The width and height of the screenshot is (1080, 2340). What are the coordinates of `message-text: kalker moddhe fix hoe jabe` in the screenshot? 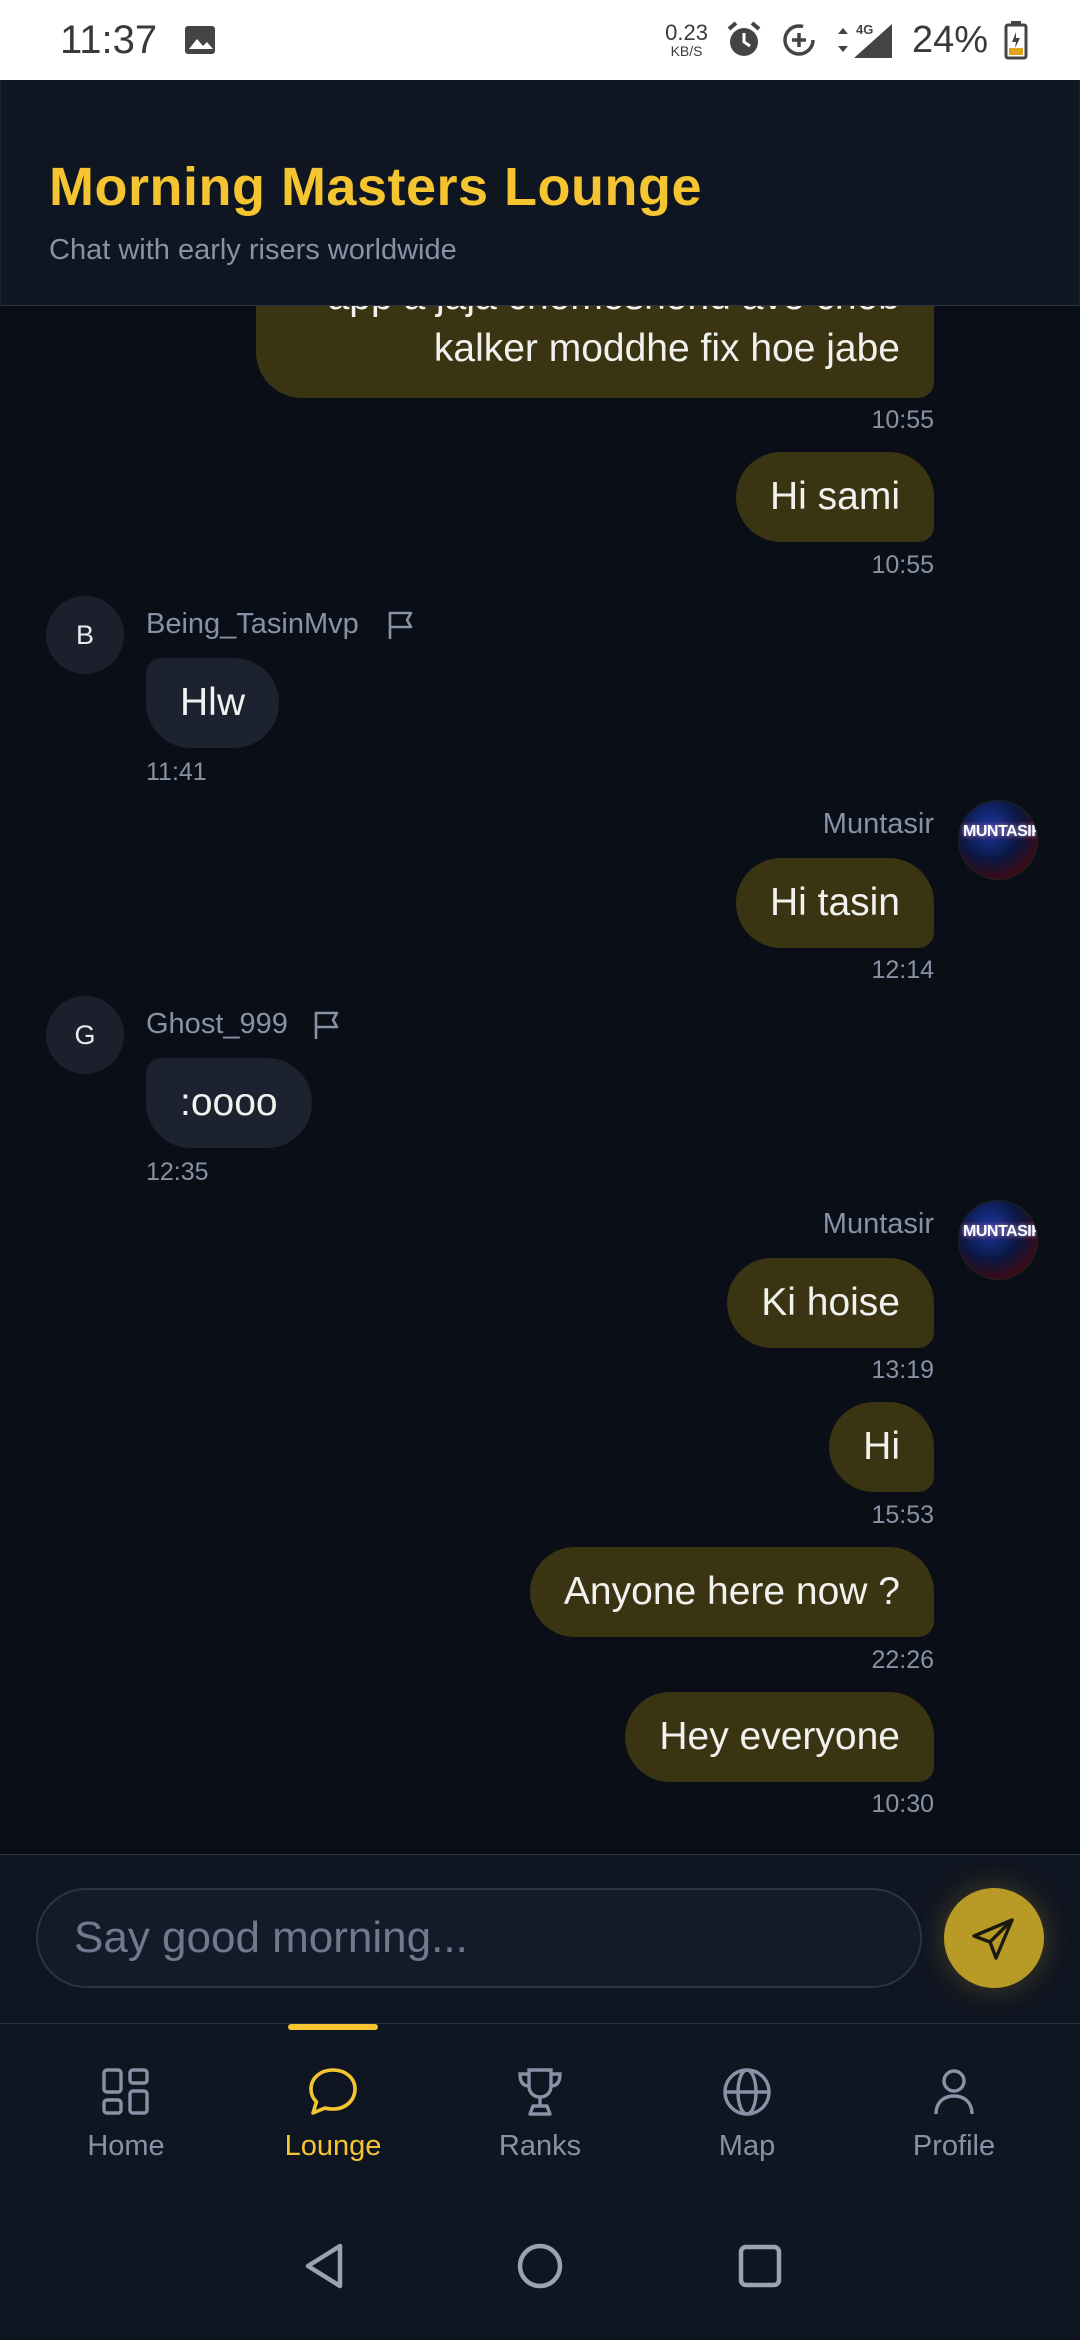 It's located at (666, 349).